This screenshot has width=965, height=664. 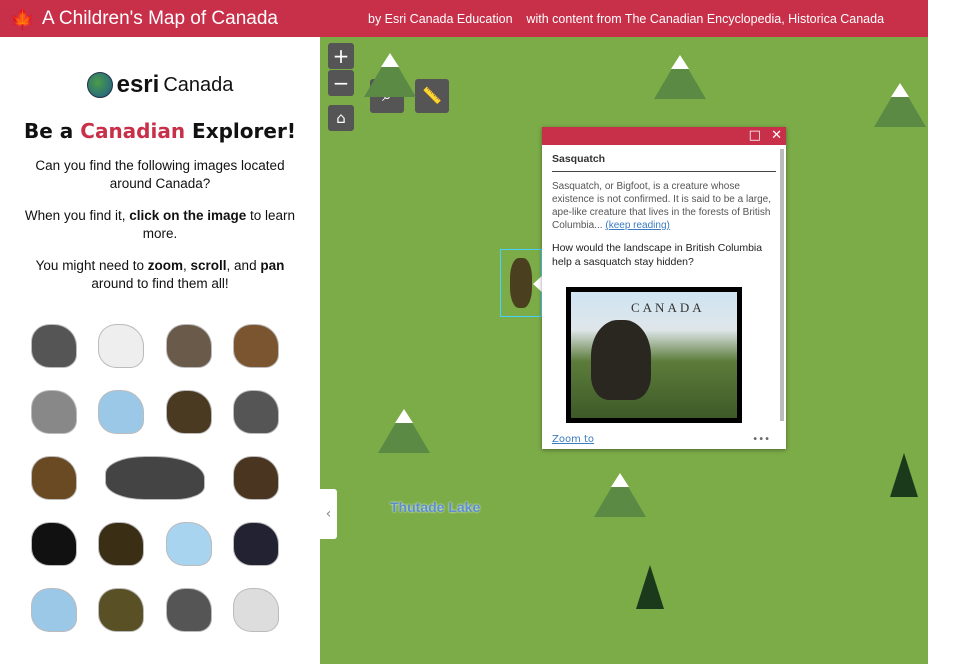 I want to click on sasquatch-stamp-image: CANADA, so click(x=654, y=355).